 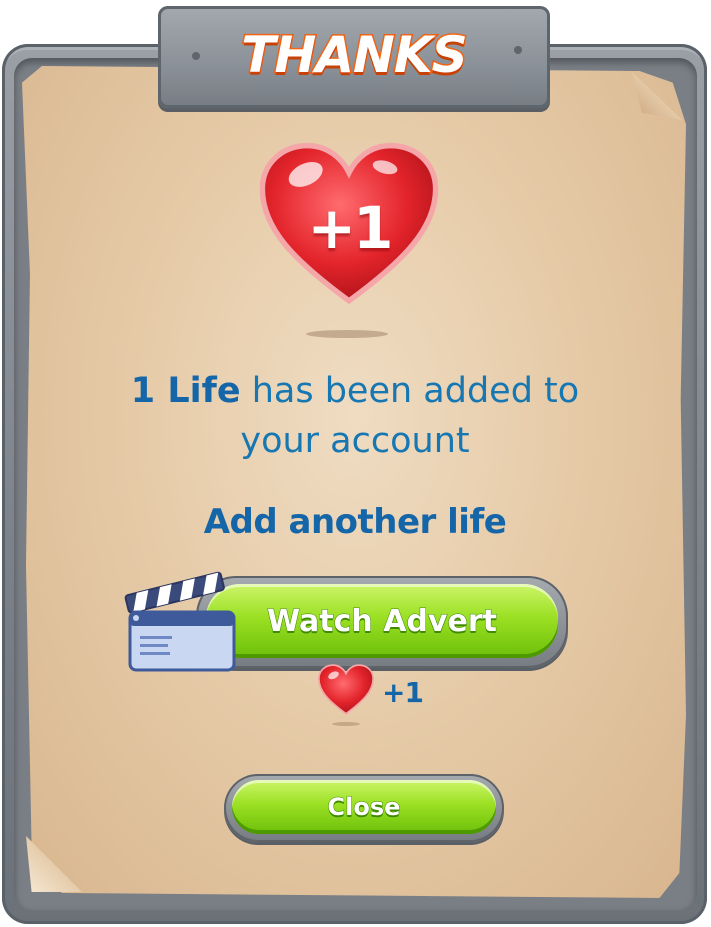 What do you see at coordinates (346, 689) in the screenshot?
I see `heart-icon` at bounding box center [346, 689].